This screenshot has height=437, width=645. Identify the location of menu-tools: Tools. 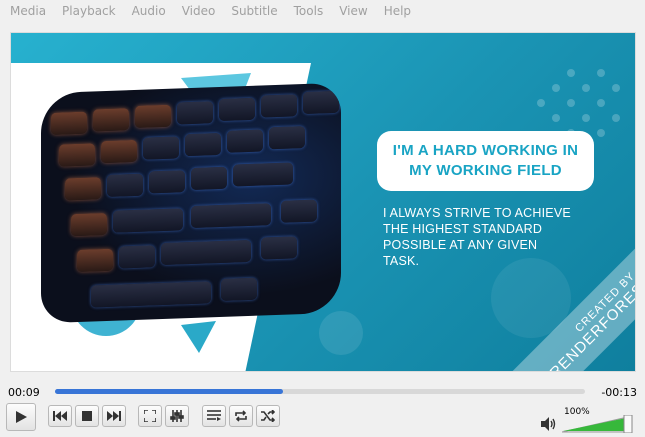
(309, 11).